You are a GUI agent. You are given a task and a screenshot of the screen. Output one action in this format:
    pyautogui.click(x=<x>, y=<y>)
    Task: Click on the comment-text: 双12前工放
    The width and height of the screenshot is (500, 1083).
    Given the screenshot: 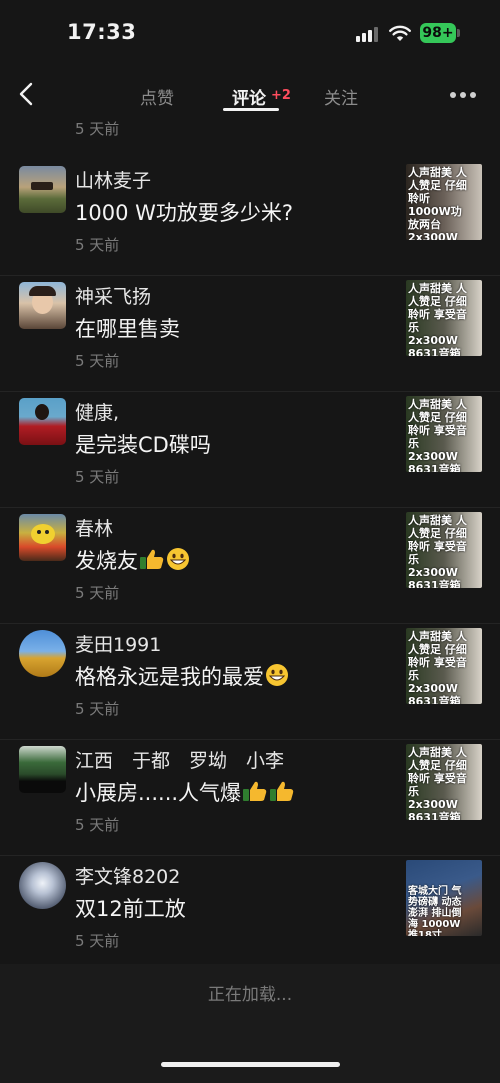 What is the action you would take?
    pyautogui.click(x=130, y=909)
    